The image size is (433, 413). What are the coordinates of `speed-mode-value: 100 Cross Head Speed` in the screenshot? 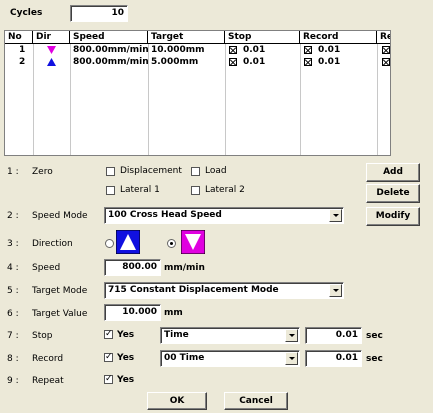 It's located at (165, 215).